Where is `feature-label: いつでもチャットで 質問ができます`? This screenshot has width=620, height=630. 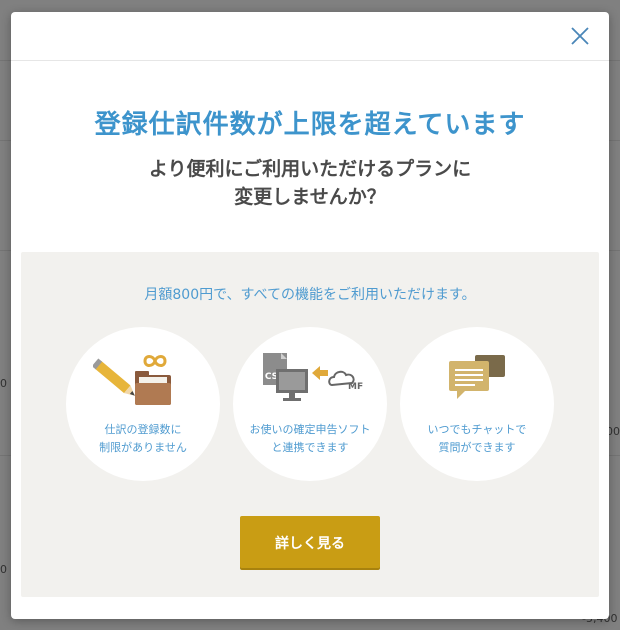 feature-label: いつでもチャットで 質問ができます is located at coordinates (477, 439).